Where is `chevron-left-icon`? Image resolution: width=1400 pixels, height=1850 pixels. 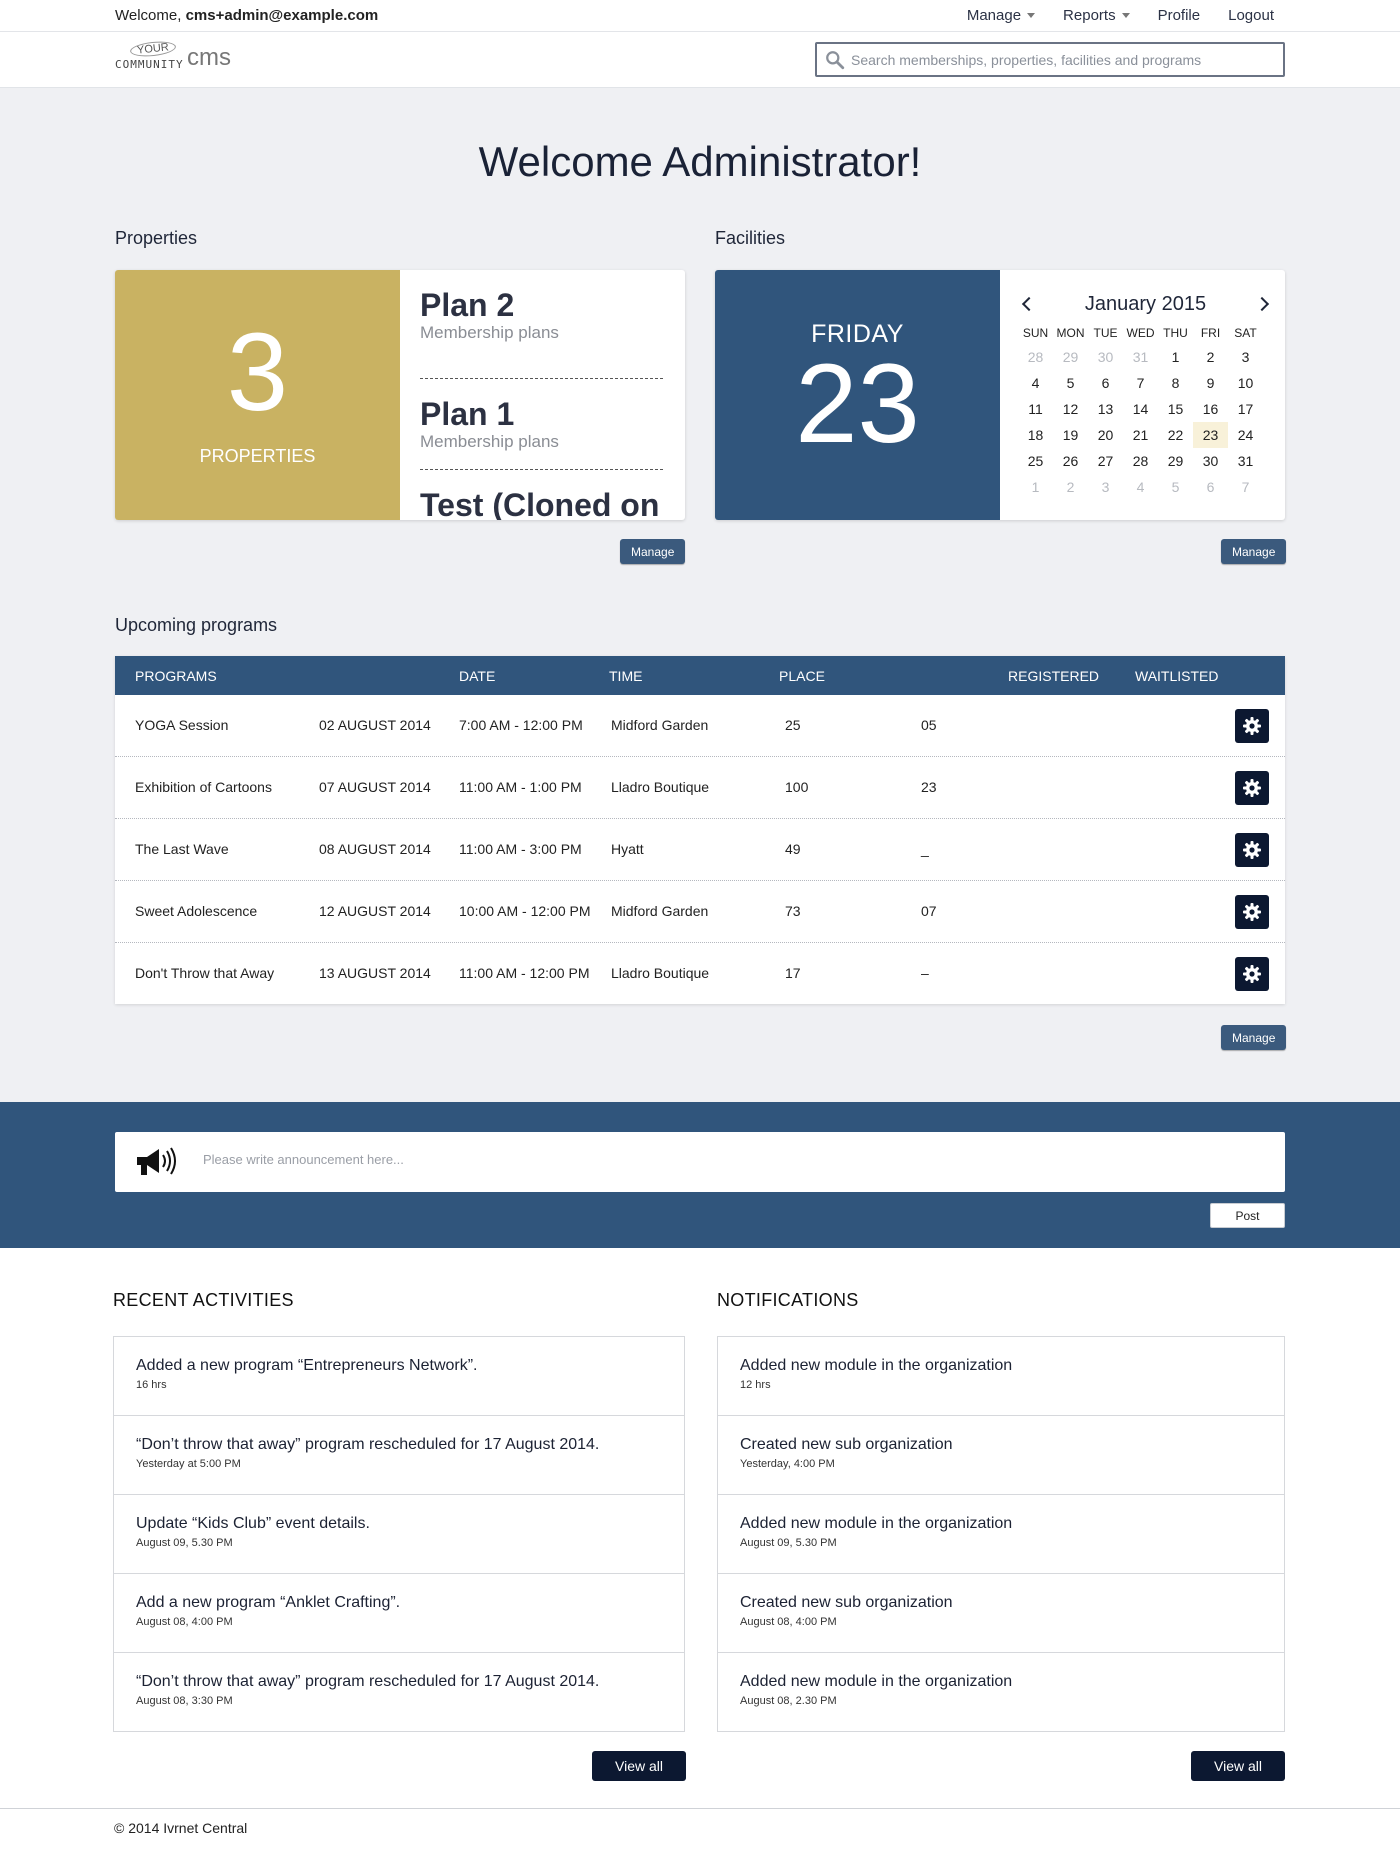
chevron-left-icon is located at coordinates (1029, 304).